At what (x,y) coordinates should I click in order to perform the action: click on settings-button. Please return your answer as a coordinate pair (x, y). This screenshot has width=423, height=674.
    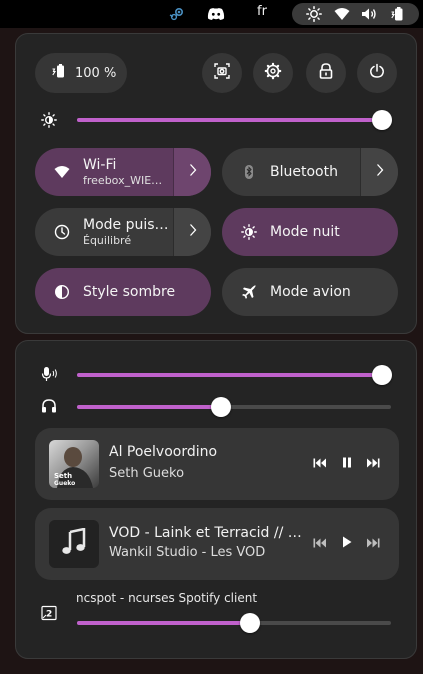
    Looking at the image, I should click on (273, 73).